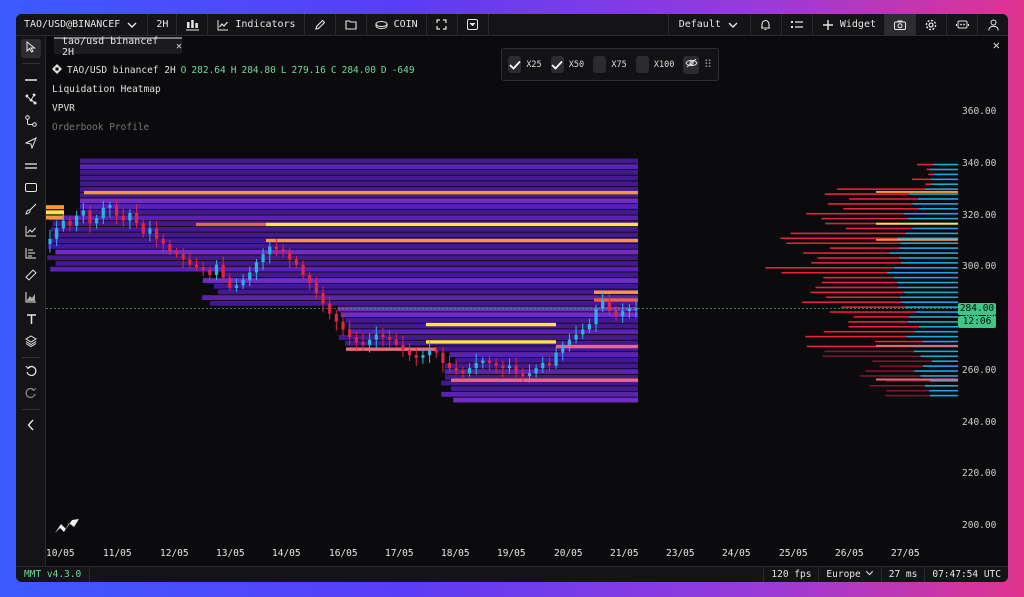 The image size is (1024, 597). Describe the element at coordinates (233, 89) in the screenshot. I see `indicator-legend-heatmap: Liquidation Heatmap` at that location.